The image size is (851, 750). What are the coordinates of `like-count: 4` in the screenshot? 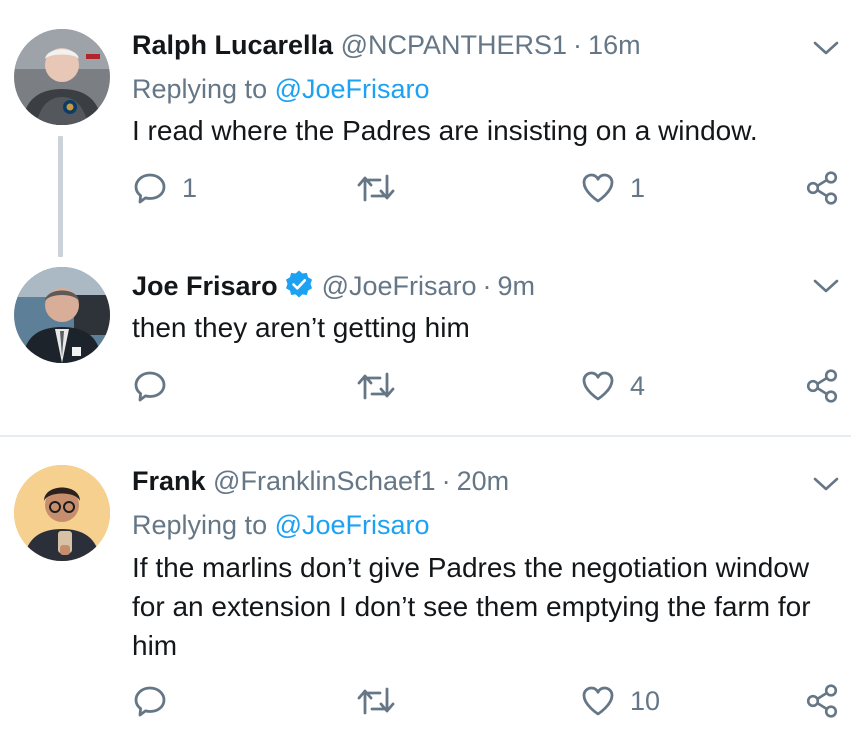 It's located at (638, 385).